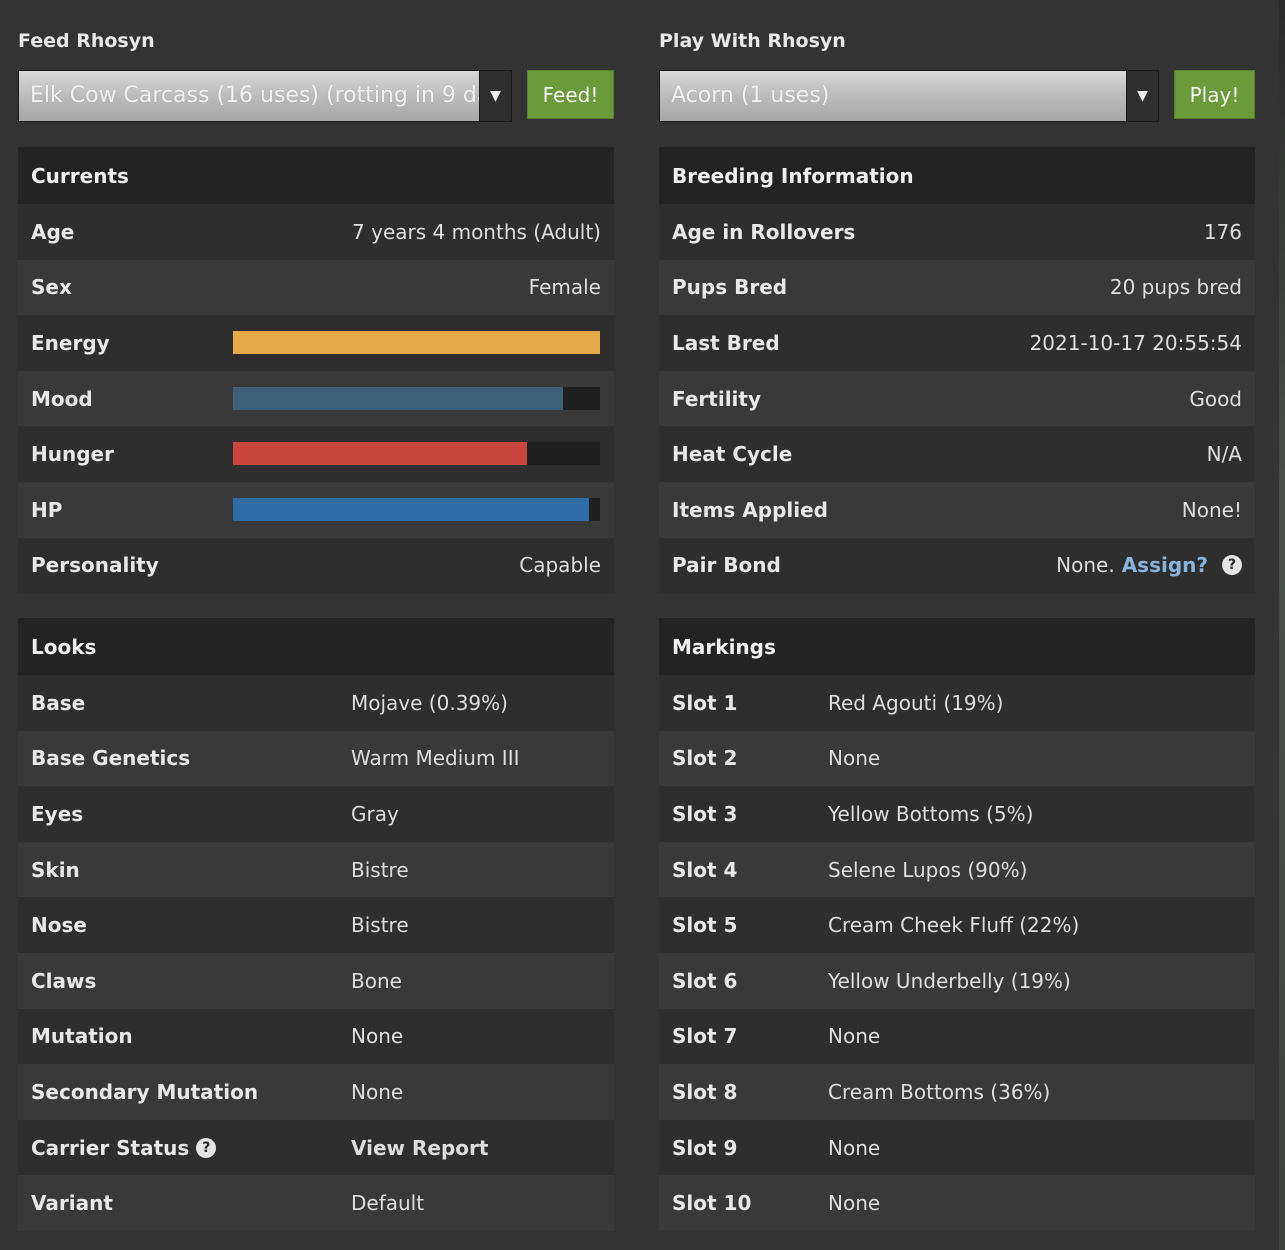 Image resolution: width=1285 pixels, height=1250 pixels. What do you see at coordinates (1165, 565) in the screenshot?
I see `assign-link: Assign?` at bounding box center [1165, 565].